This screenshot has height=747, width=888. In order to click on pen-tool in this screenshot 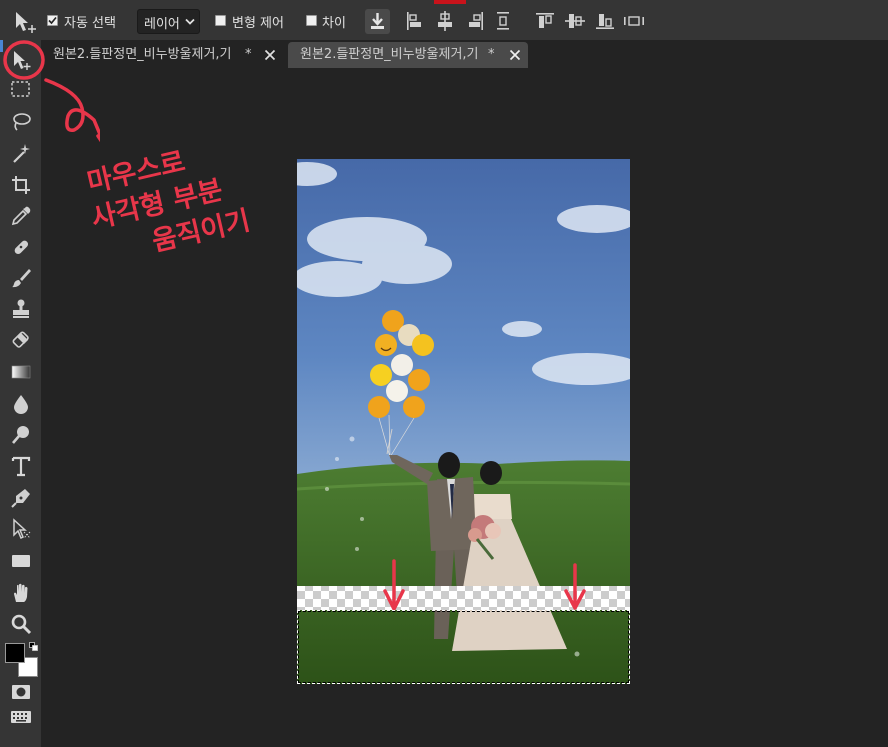, I will do `click(20, 498)`.